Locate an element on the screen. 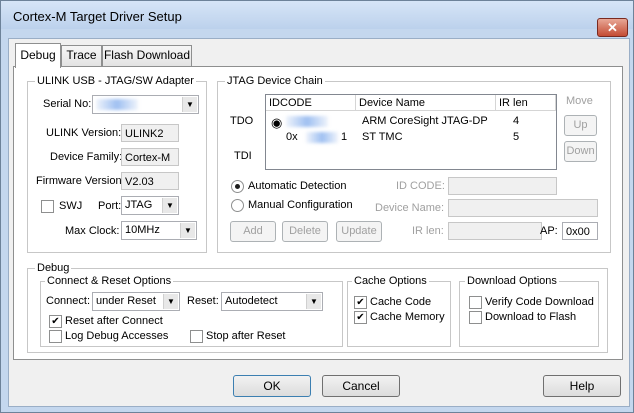 This screenshot has height=413, width=634. reset-after-connect-checkbox: ✔ is located at coordinates (55, 321).